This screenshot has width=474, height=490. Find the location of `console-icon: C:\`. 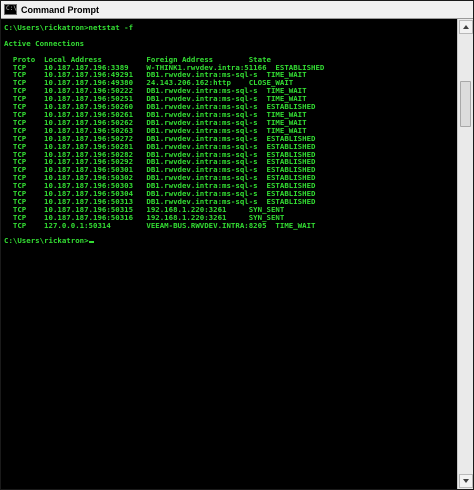

console-icon: C:\ is located at coordinates (10, 9).